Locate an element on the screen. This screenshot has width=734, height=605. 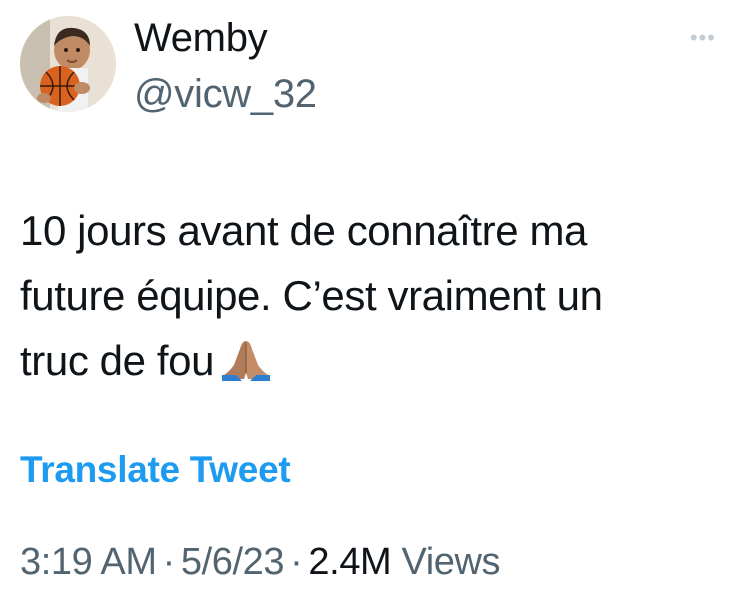
translate-tweet-link: Translate Tweet is located at coordinates (155, 470).